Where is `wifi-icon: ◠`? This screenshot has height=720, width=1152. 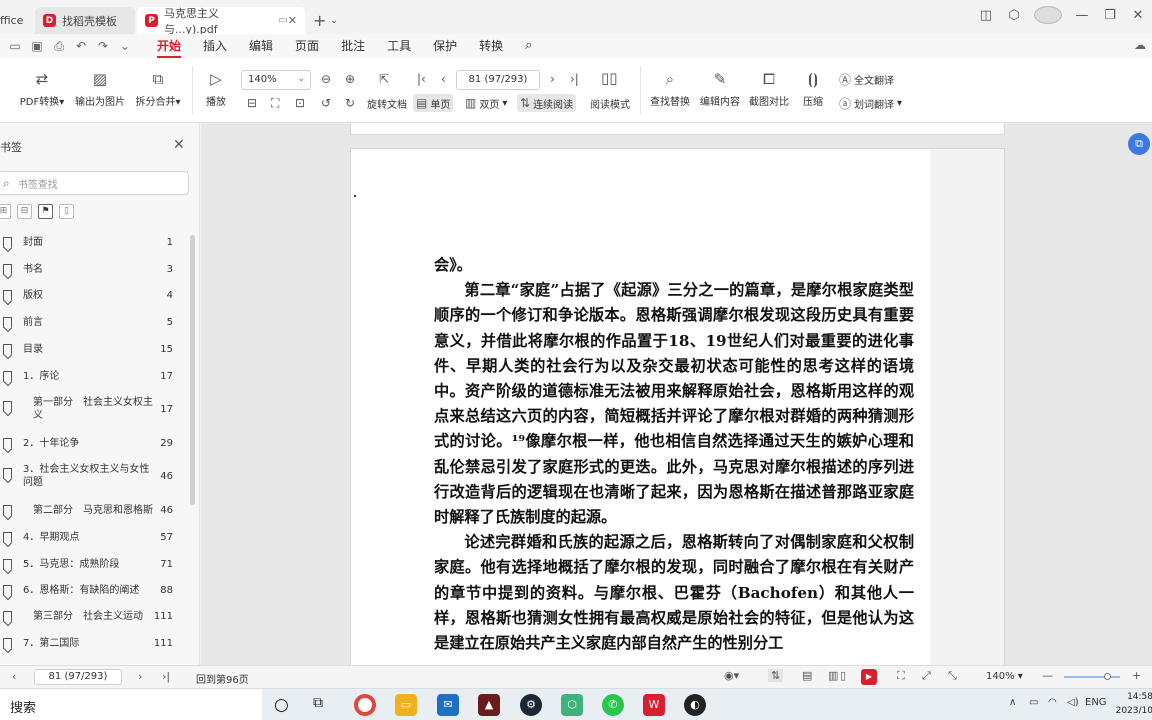 wifi-icon: ◠ is located at coordinates (1052, 702).